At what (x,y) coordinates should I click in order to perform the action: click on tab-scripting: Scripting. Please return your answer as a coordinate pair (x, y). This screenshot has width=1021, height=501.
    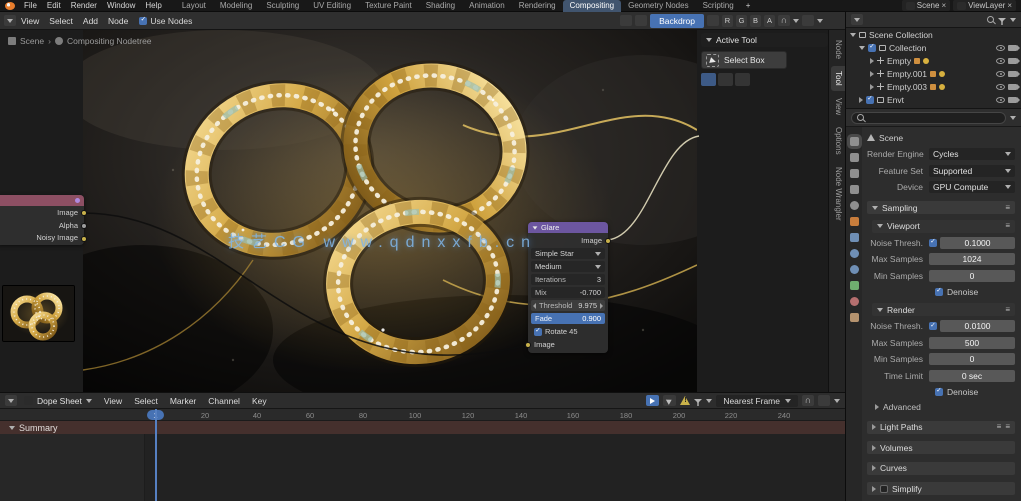
    Looking at the image, I should click on (718, 6).